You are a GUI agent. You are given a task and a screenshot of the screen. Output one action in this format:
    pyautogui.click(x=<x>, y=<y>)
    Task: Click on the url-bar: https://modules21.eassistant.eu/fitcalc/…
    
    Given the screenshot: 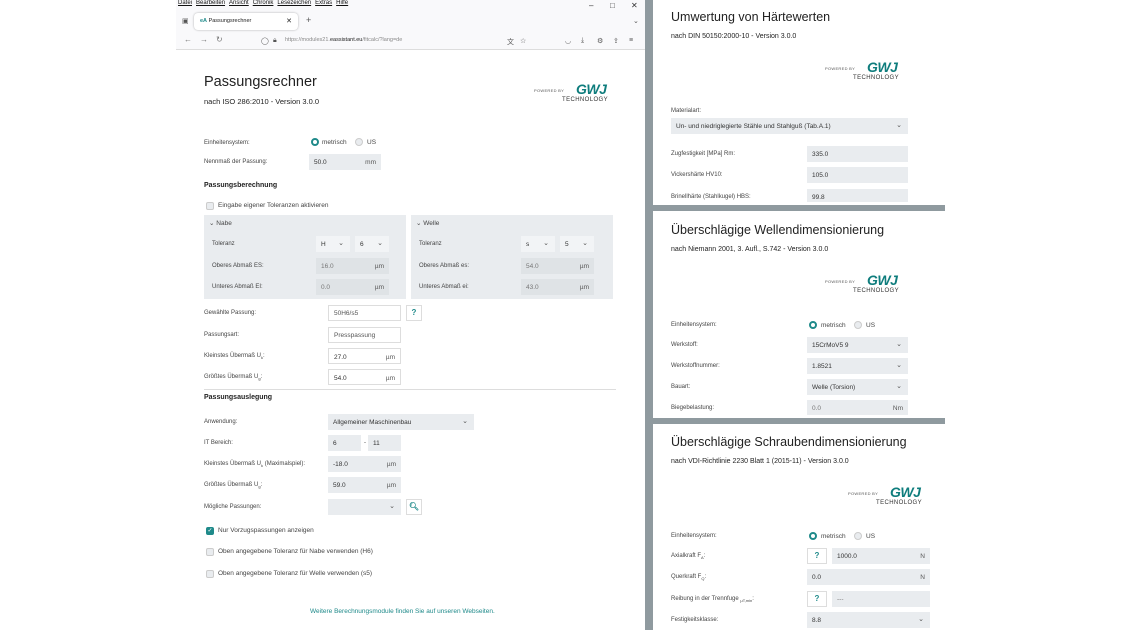 What is the action you would take?
    pyautogui.click(x=343, y=40)
    